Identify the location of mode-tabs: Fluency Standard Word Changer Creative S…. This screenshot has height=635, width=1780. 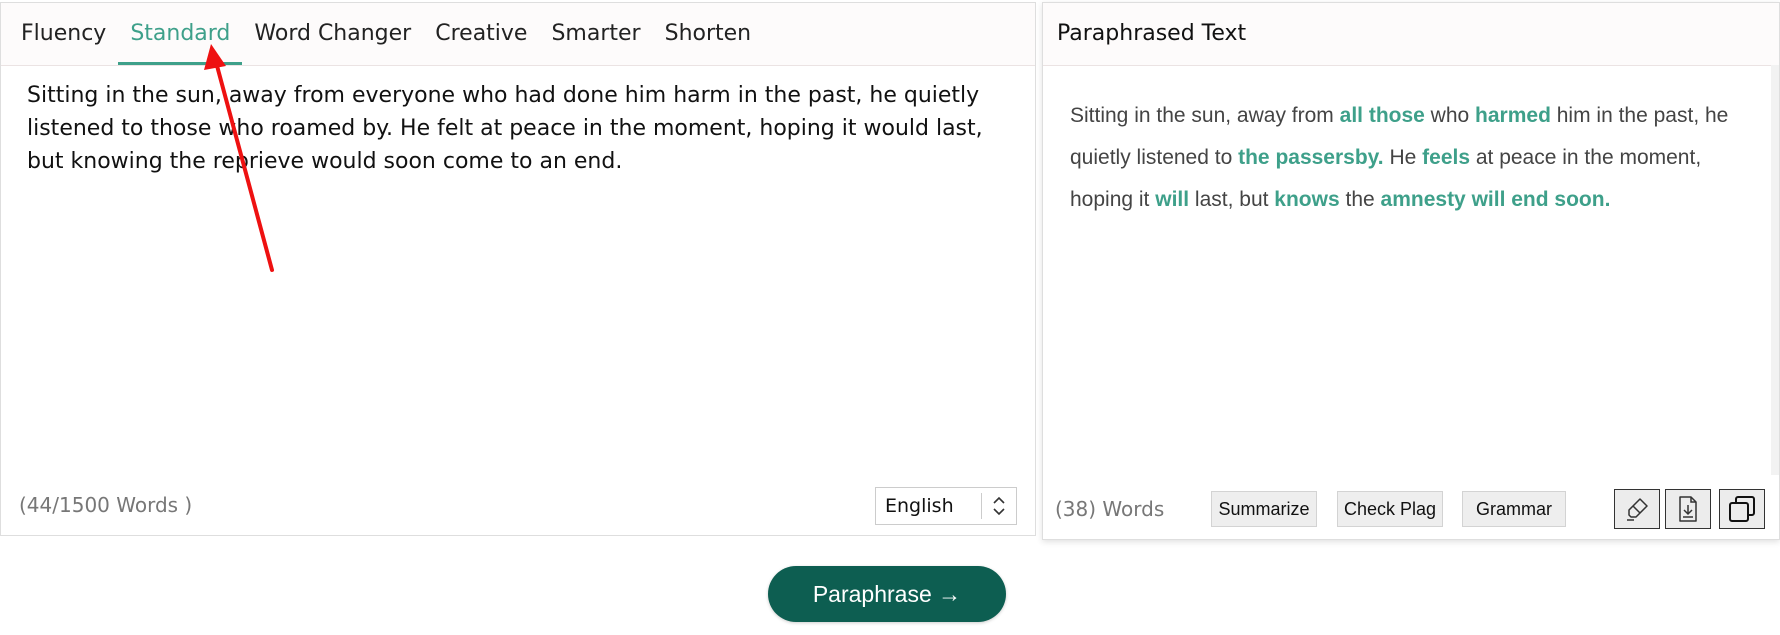
(518, 34).